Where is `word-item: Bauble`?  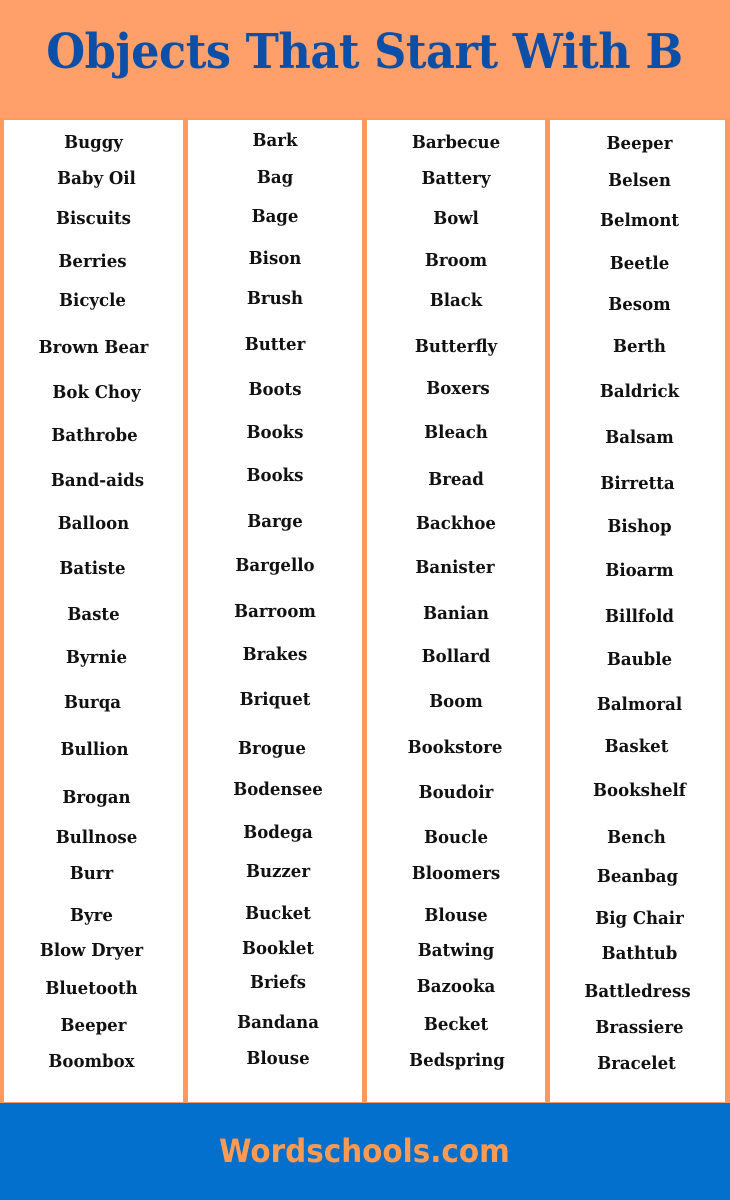 word-item: Bauble is located at coordinates (639, 659).